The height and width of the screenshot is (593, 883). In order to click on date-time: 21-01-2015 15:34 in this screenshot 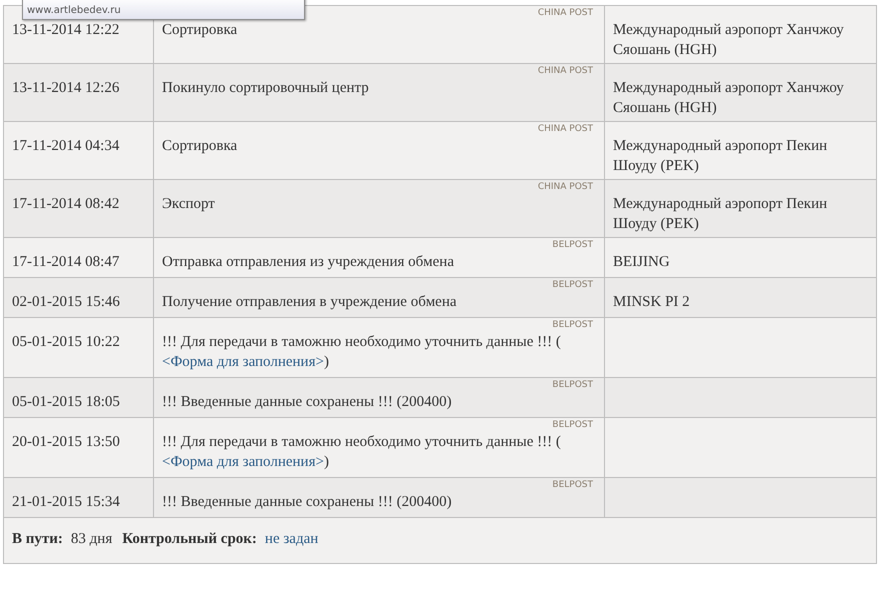, I will do `click(66, 502)`.